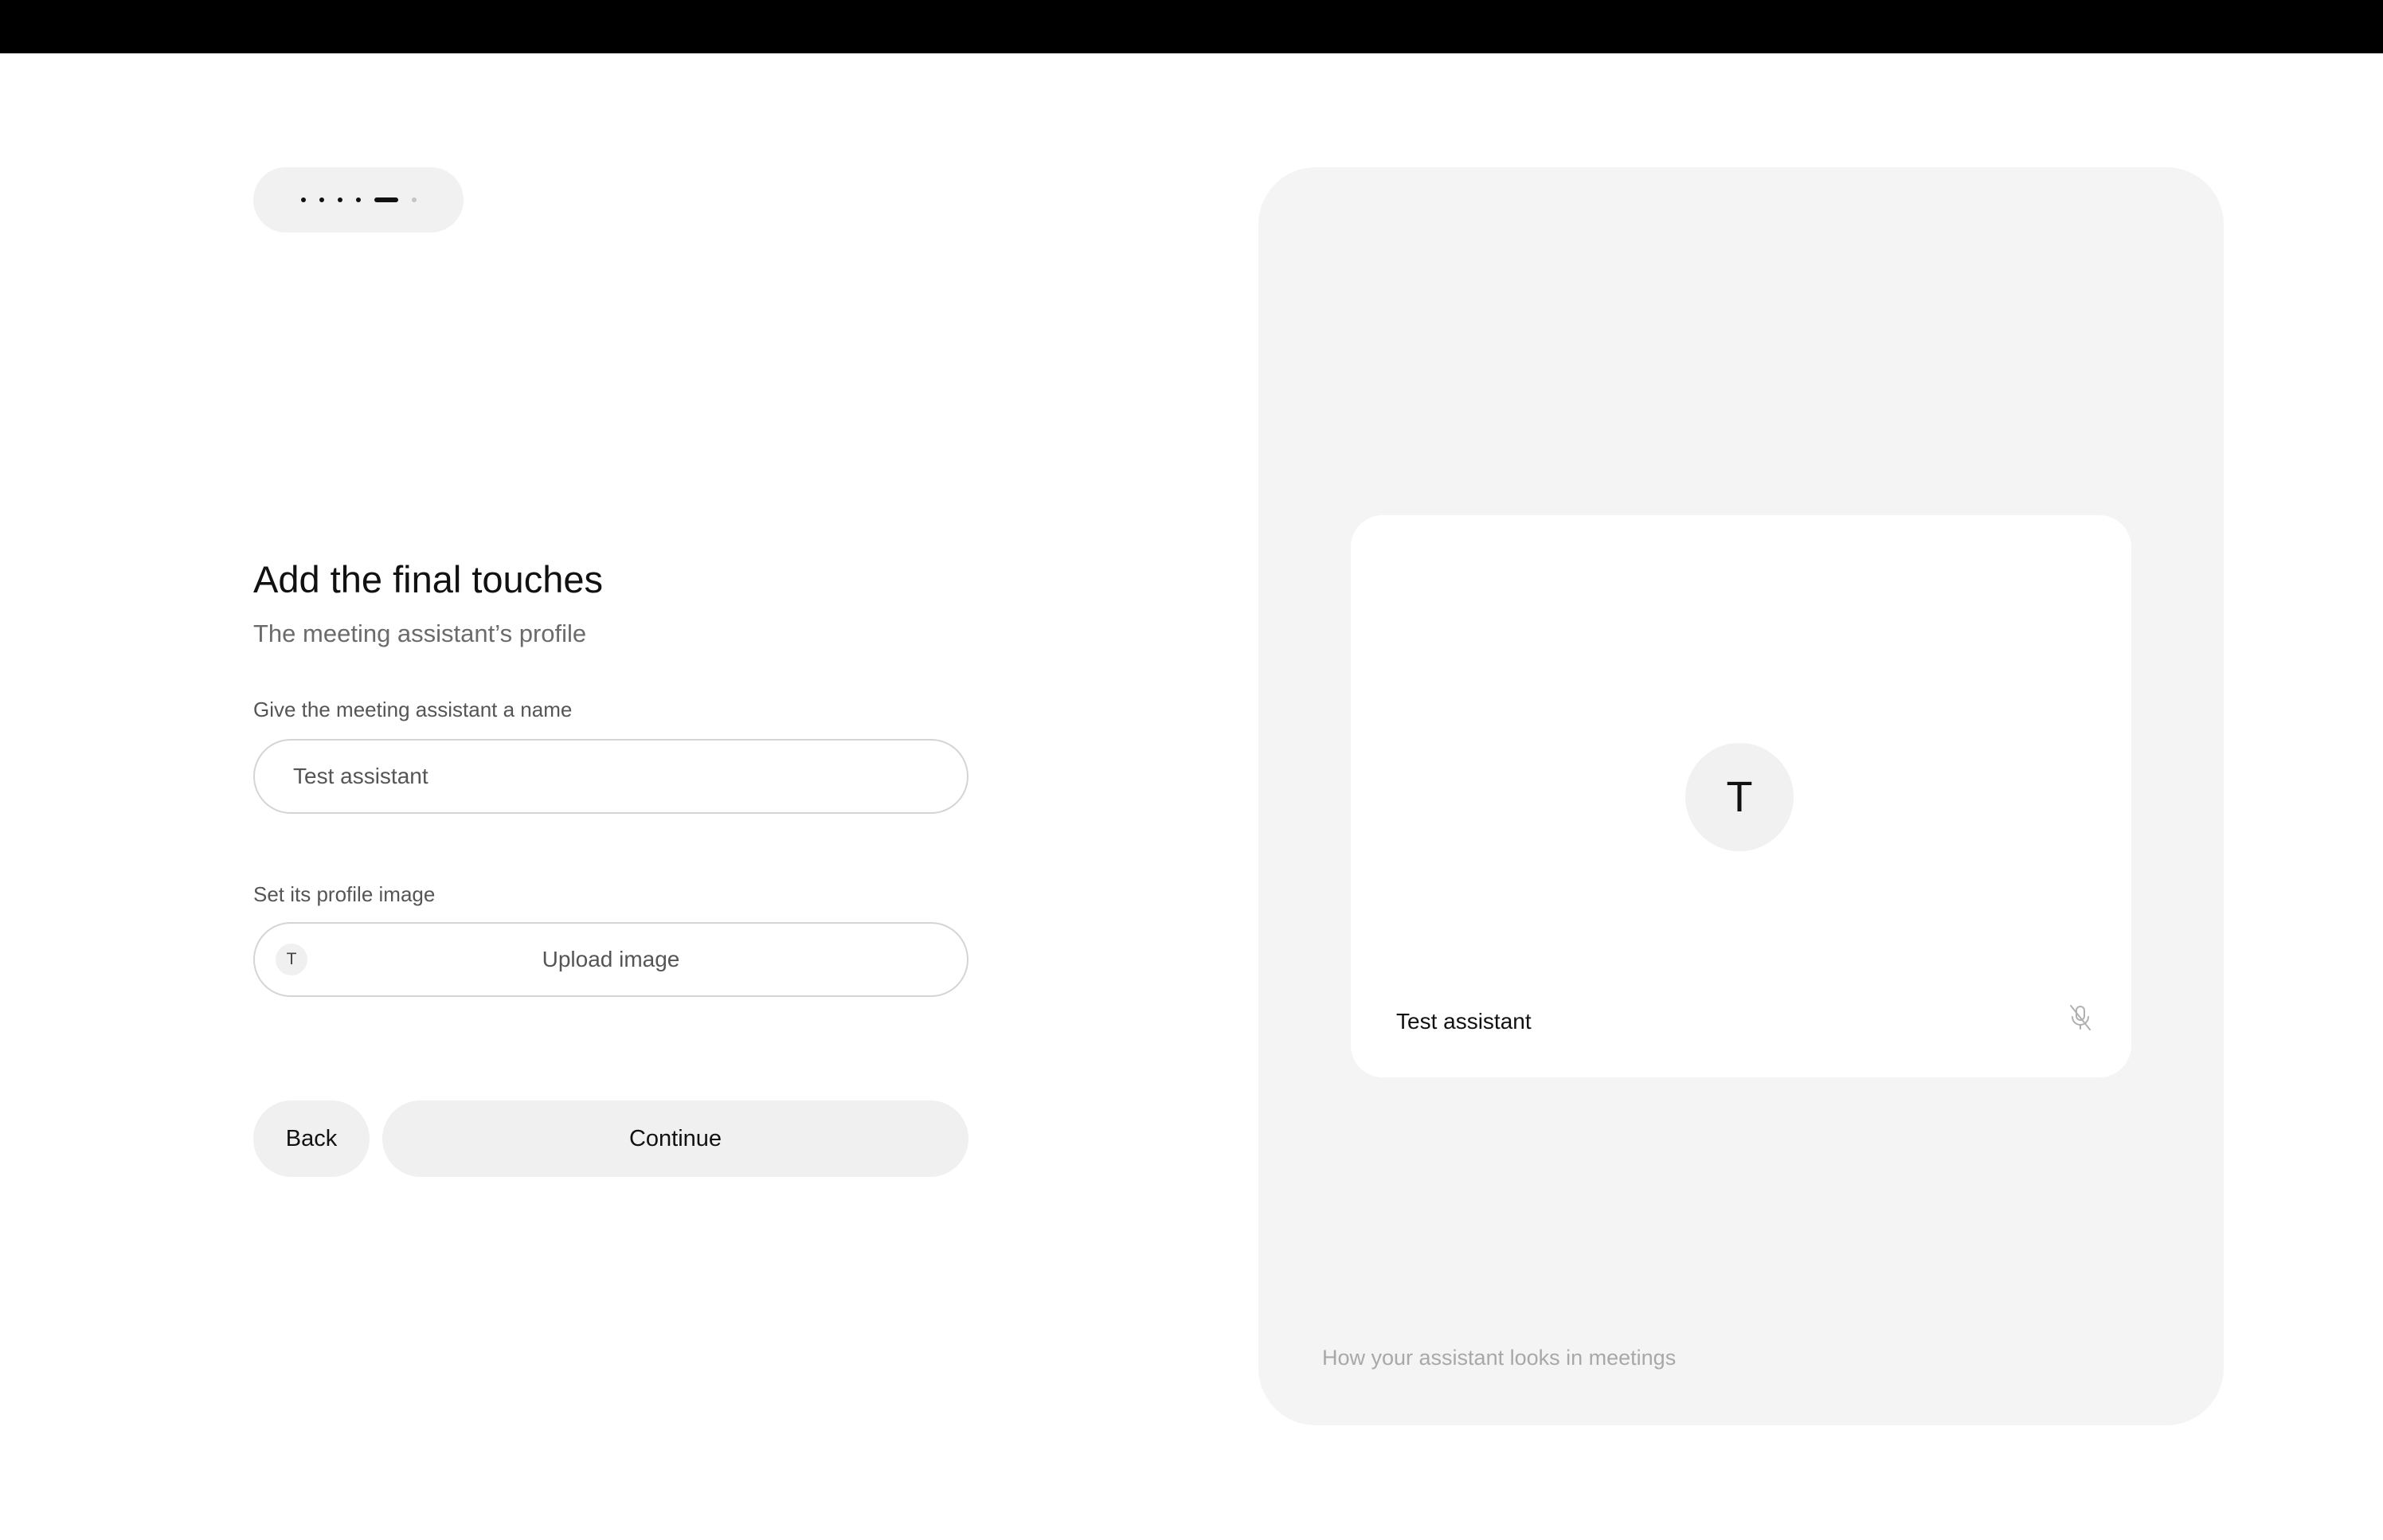 The image size is (2383, 1540). Describe the element at coordinates (1464, 1021) in the screenshot. I see `preview-assistant-name: Test assistant` at that location.